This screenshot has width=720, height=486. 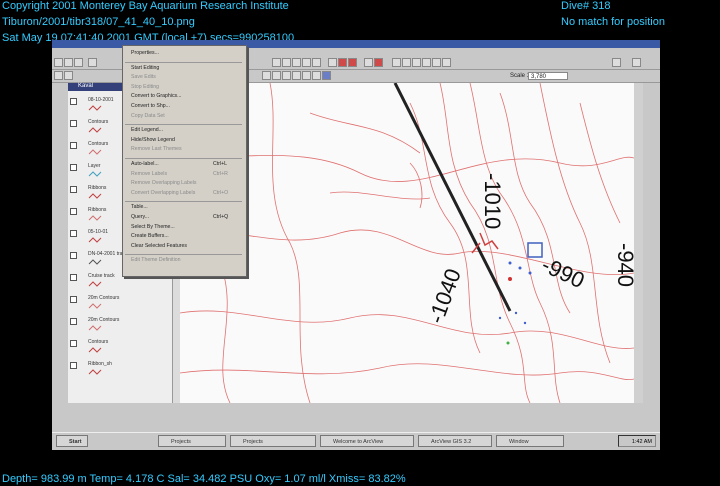 What do you see at coordinates (367, 441) in the screenshot?
I see `taskbar-task-button: Welcome to ArcView` at bounding box center [367, 441].